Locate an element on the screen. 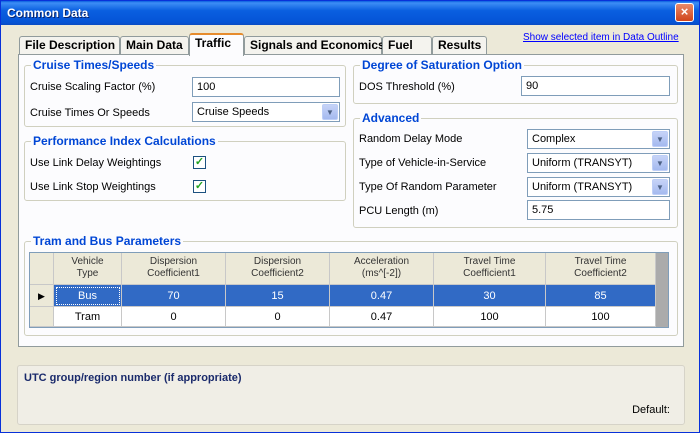 Image resolution: width=700 pixels, height=433 pixels. row-header-corner is located at coordinates (42, 269).